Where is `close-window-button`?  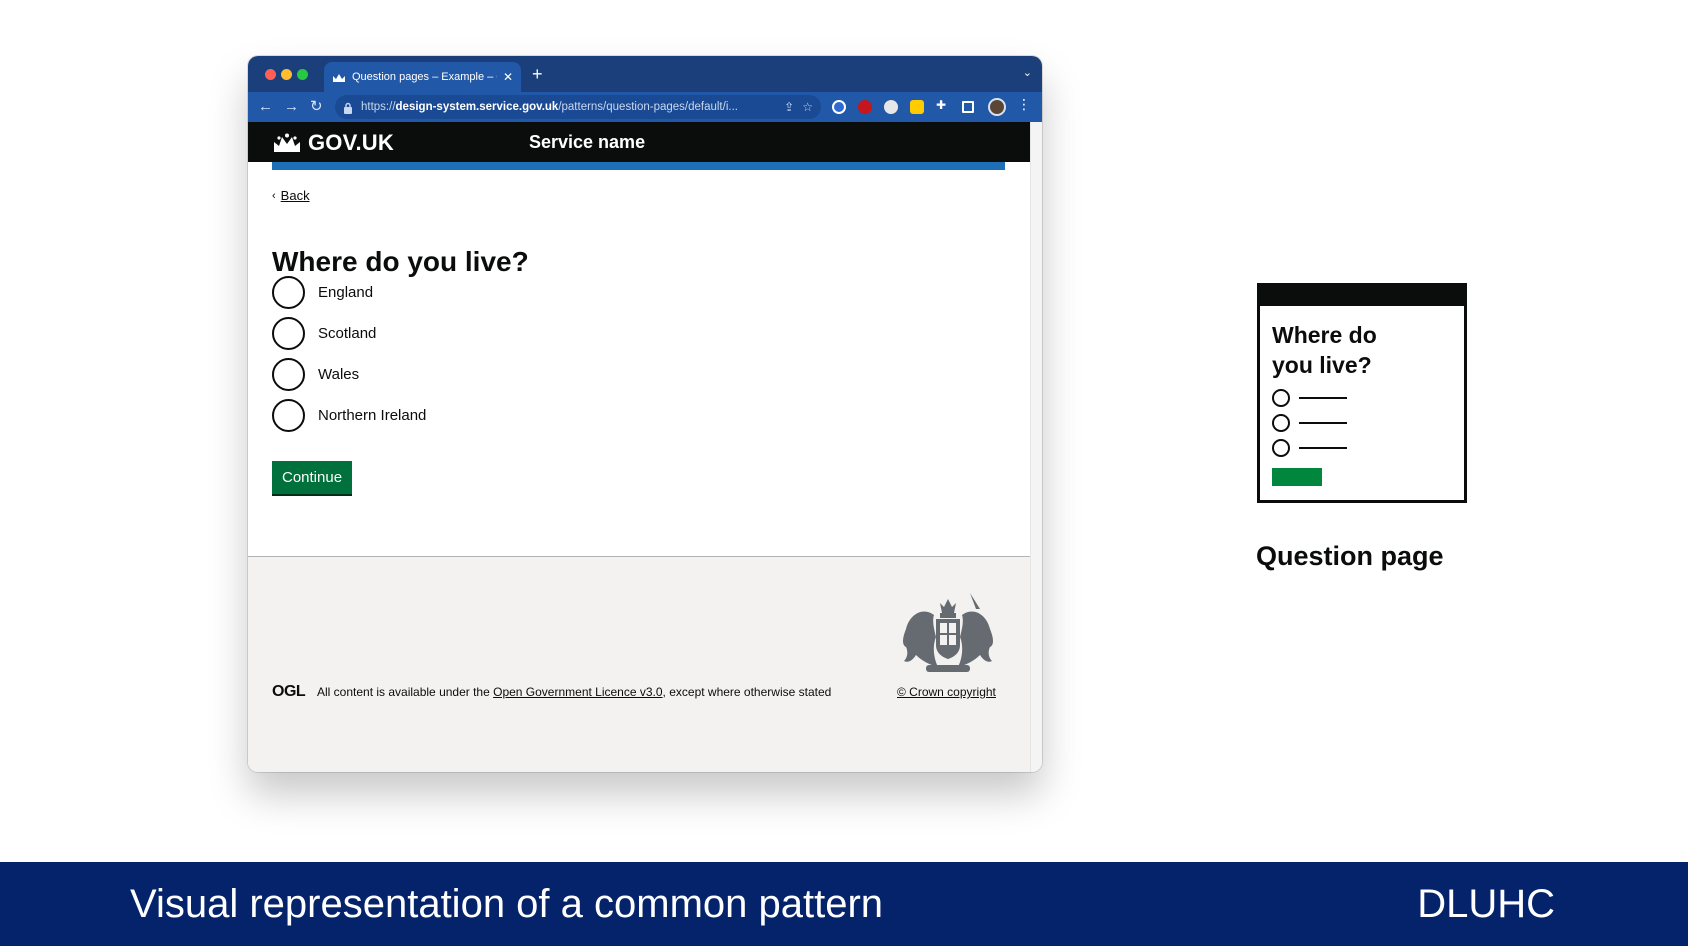 close-window-button is located at coordinates (270, 74).